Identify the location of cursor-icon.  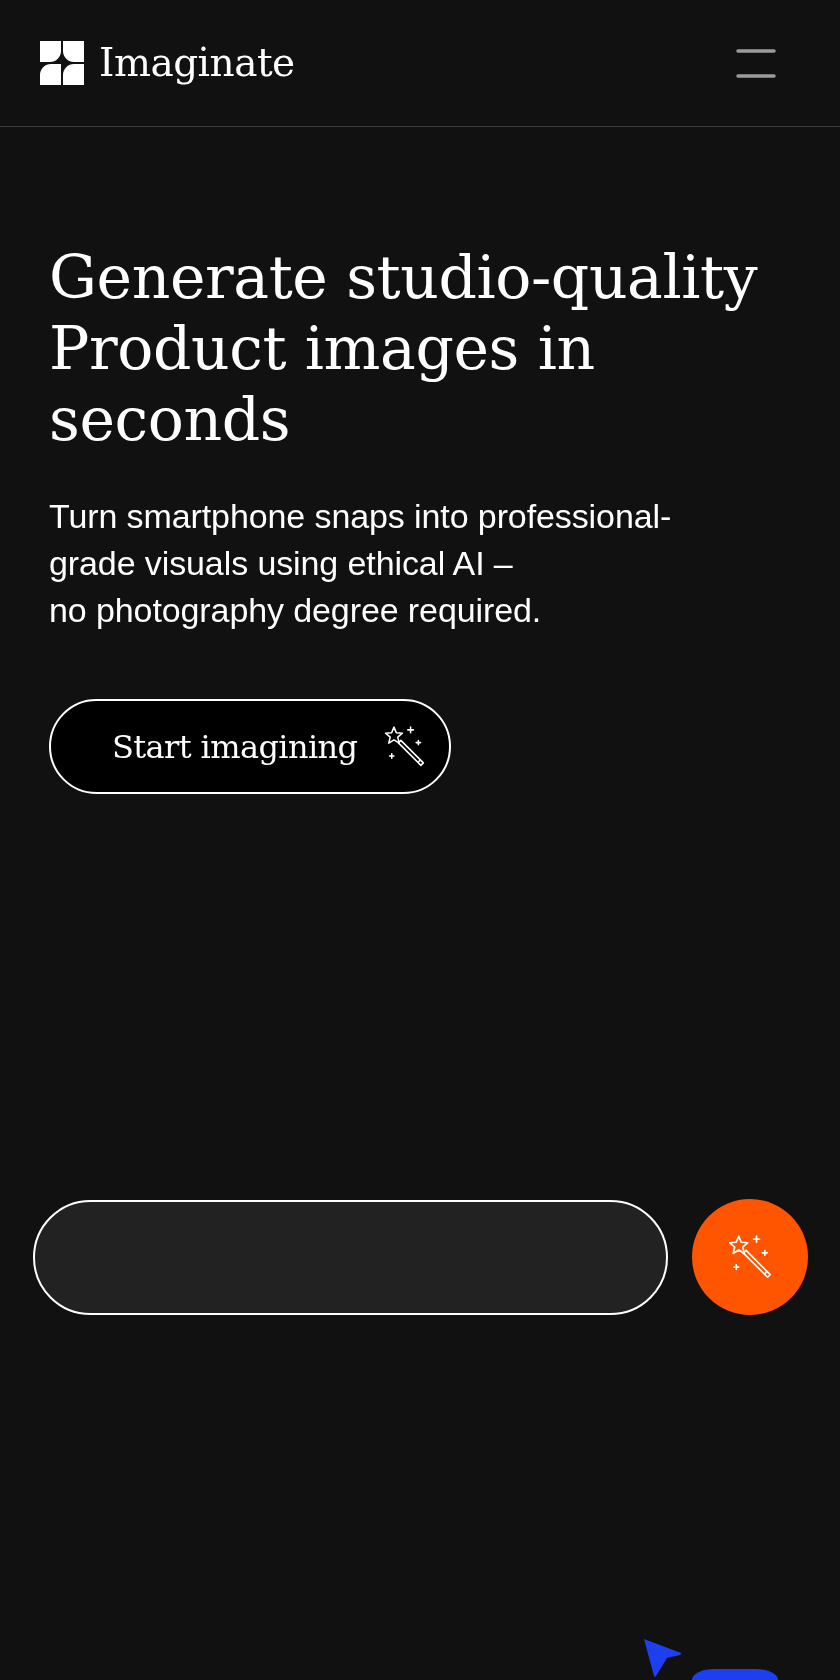
(663, 1658).